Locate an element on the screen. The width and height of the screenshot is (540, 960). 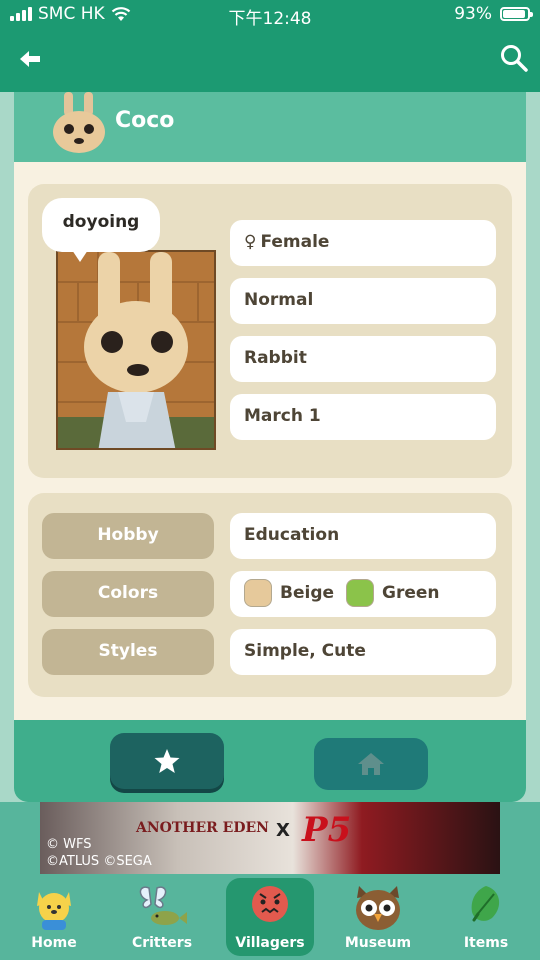
ad-partner-logo: P5 is located at coordinates (327, 830).